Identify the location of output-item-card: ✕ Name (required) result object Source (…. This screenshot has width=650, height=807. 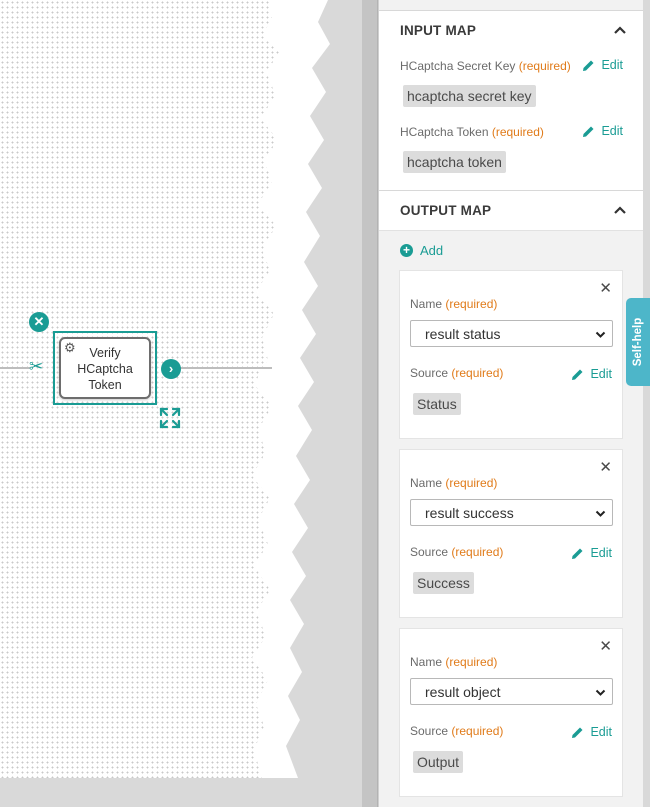
(511, 712).